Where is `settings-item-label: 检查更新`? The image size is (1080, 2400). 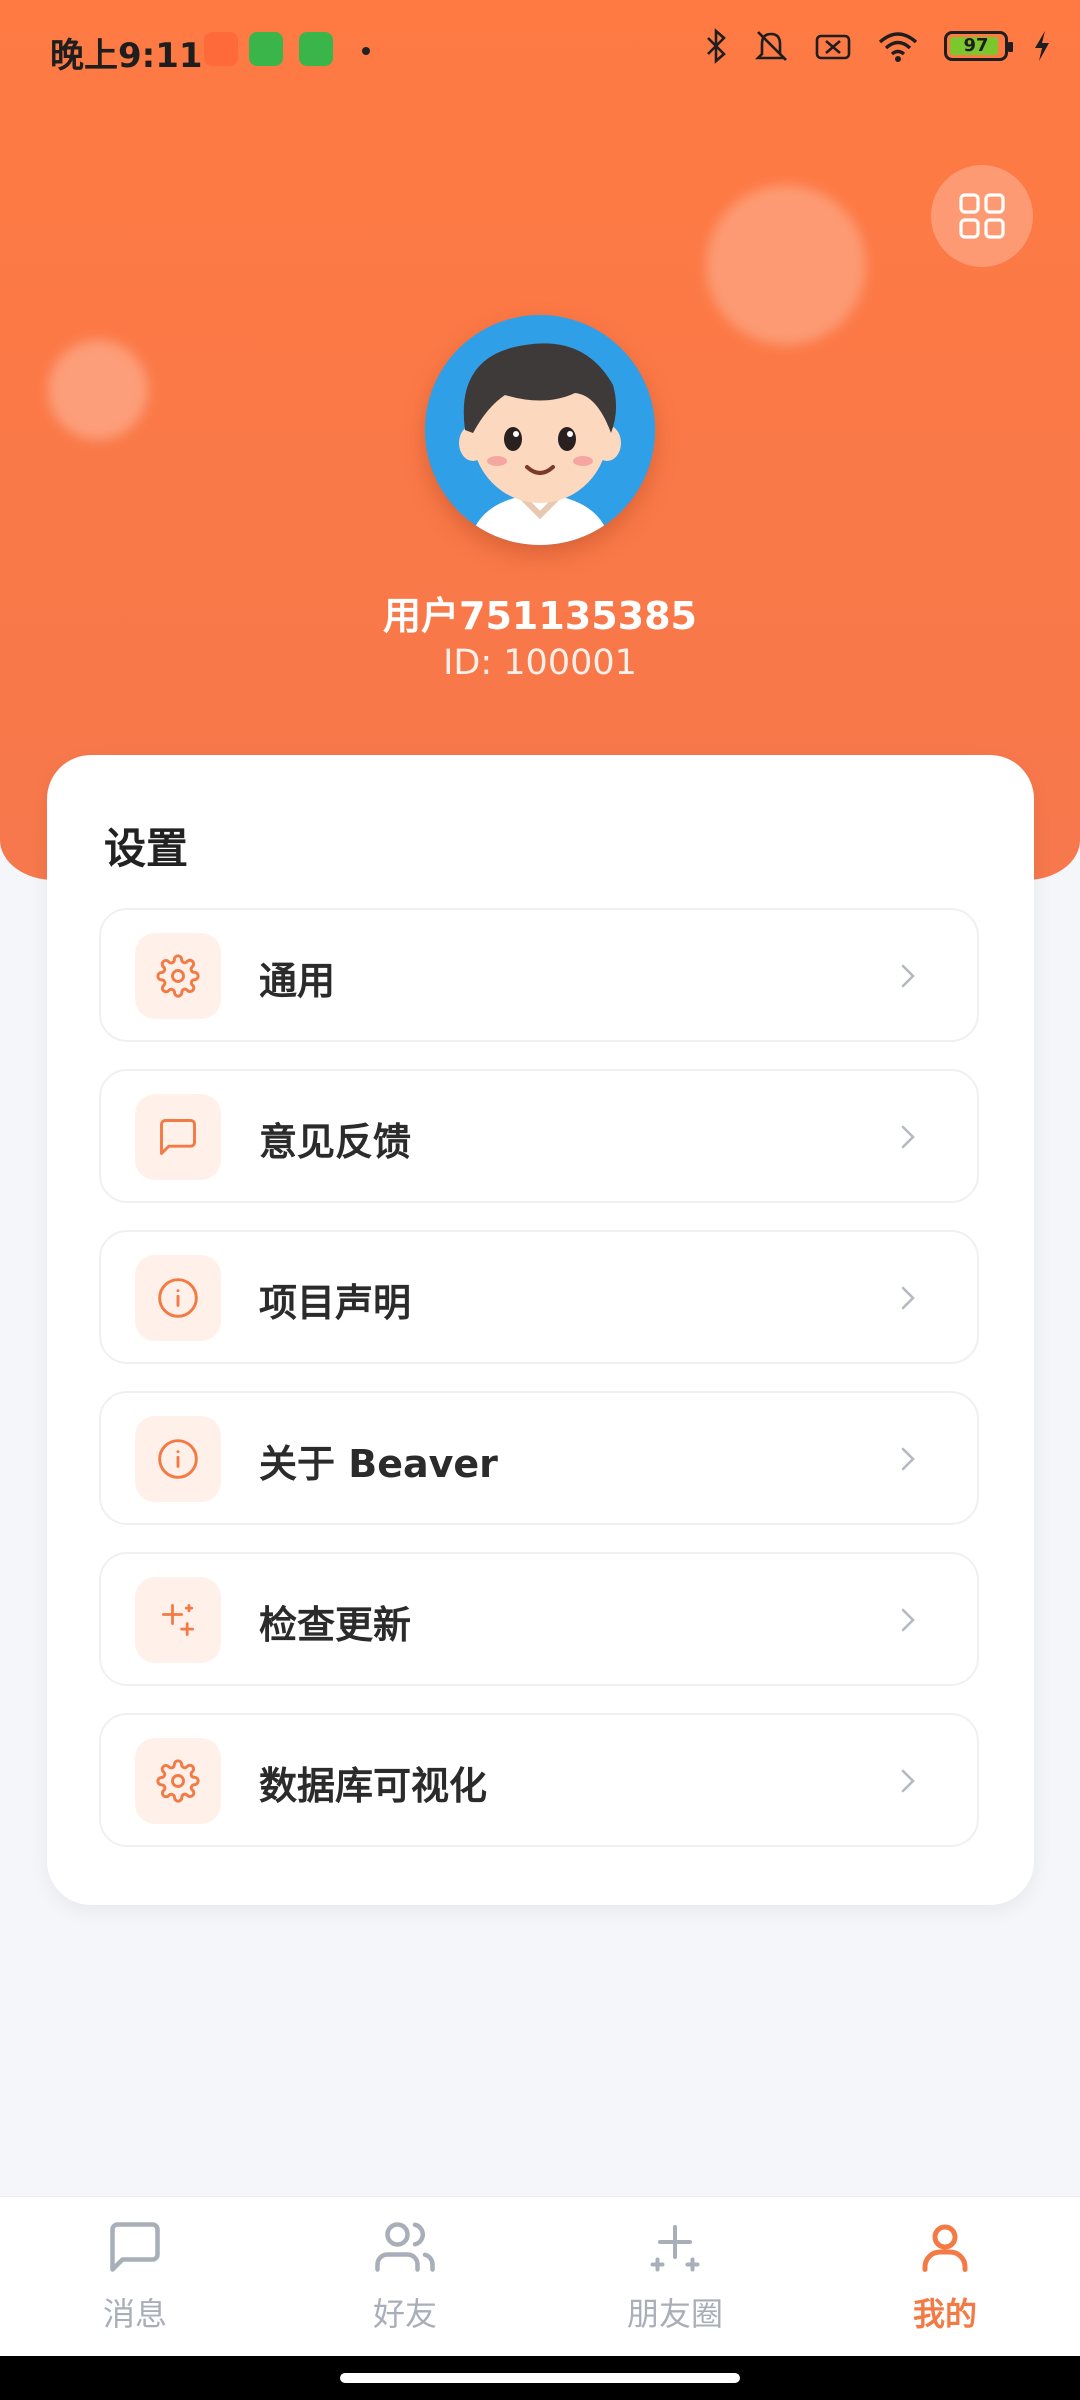
settings-item-label: 检查更新 is located at coordinates (335, 1625).